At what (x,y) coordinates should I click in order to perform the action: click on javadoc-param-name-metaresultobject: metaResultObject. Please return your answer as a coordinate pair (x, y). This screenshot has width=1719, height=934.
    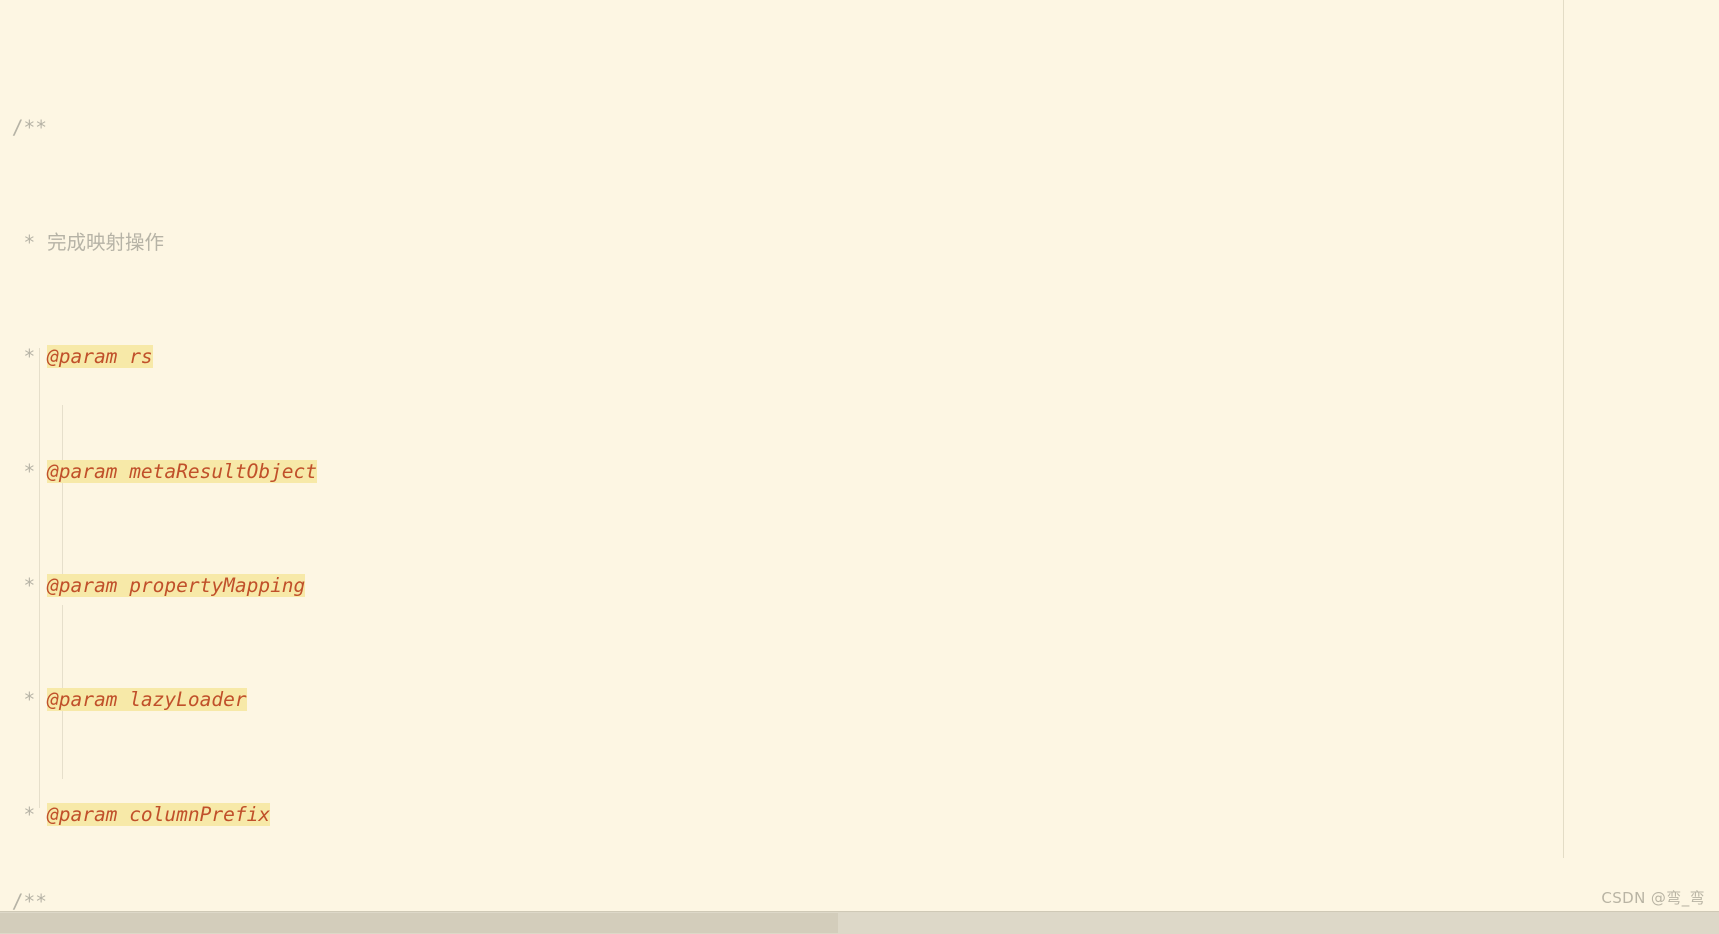
    Looking at the image, I should click on (223, 471).